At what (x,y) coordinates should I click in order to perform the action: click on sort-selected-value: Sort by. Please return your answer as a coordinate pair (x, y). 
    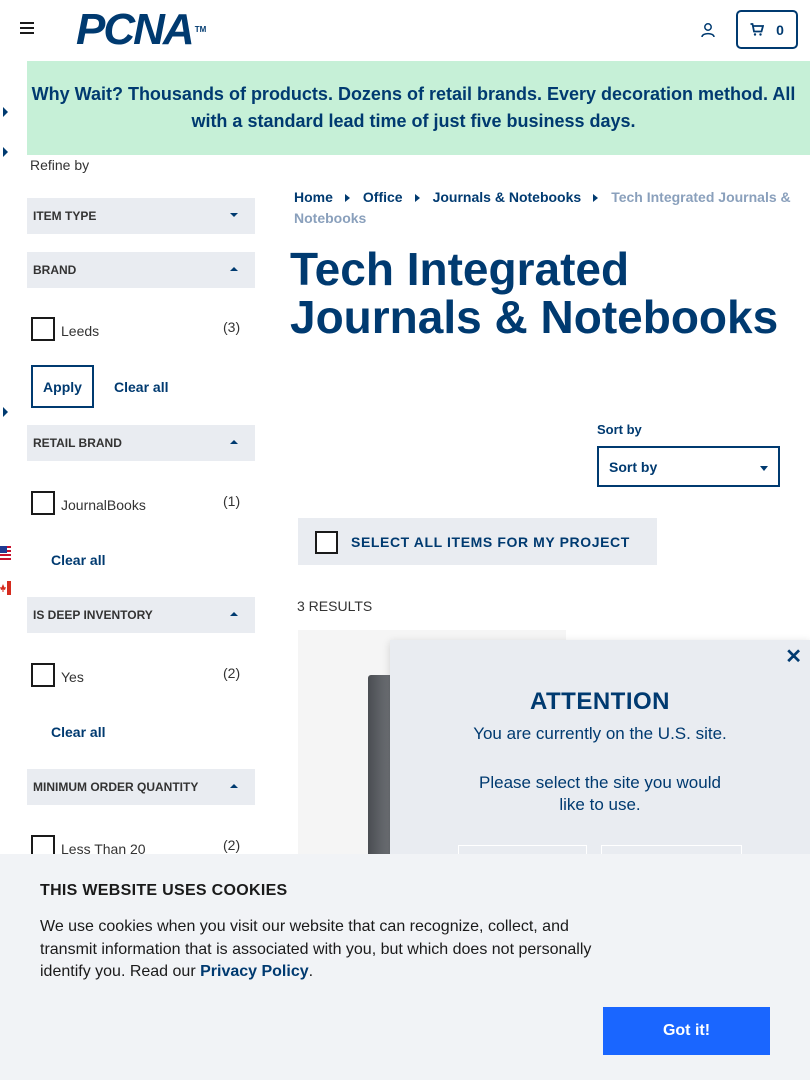
    Looking at the image, I should click on (633, 466).